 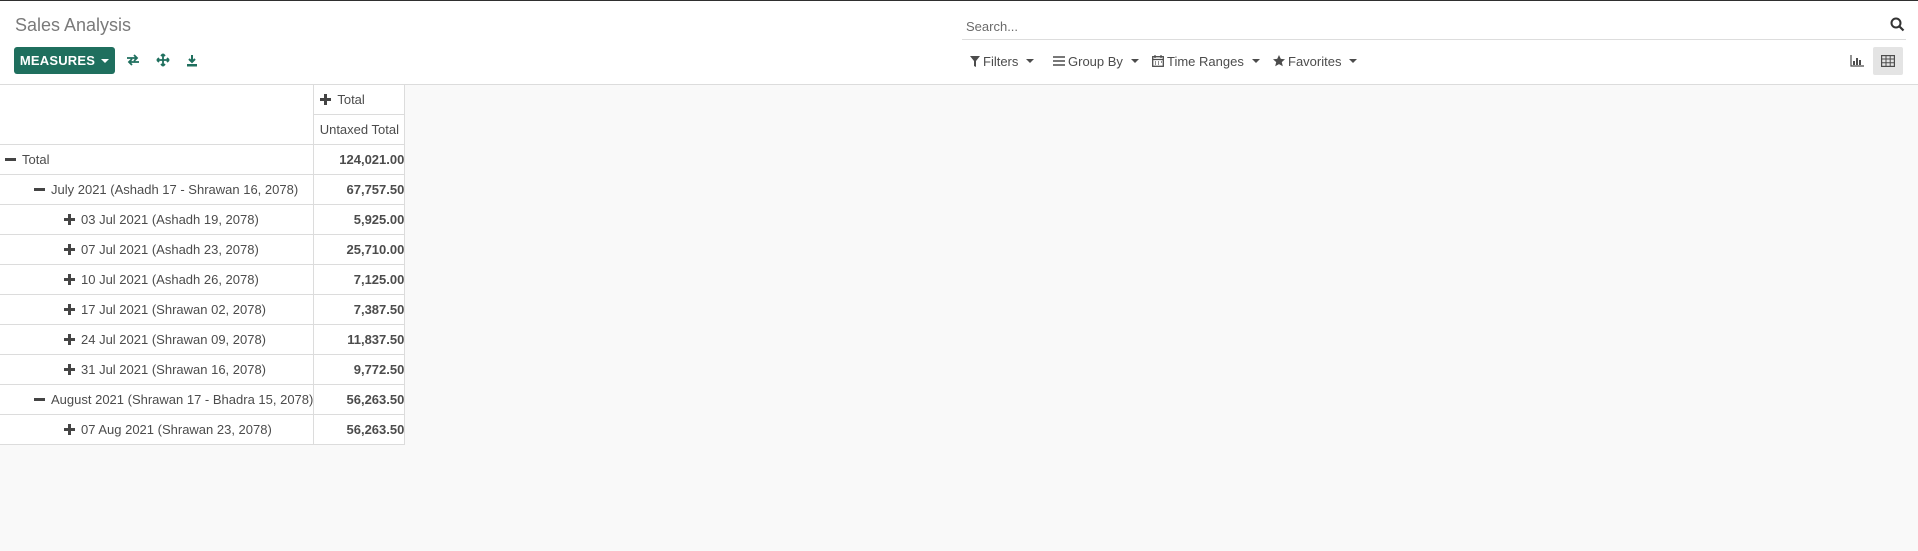 I want to click on row-header-label: 17 Jul 2021 (Shrawan 02, 2078), so click(x=174, y=309).